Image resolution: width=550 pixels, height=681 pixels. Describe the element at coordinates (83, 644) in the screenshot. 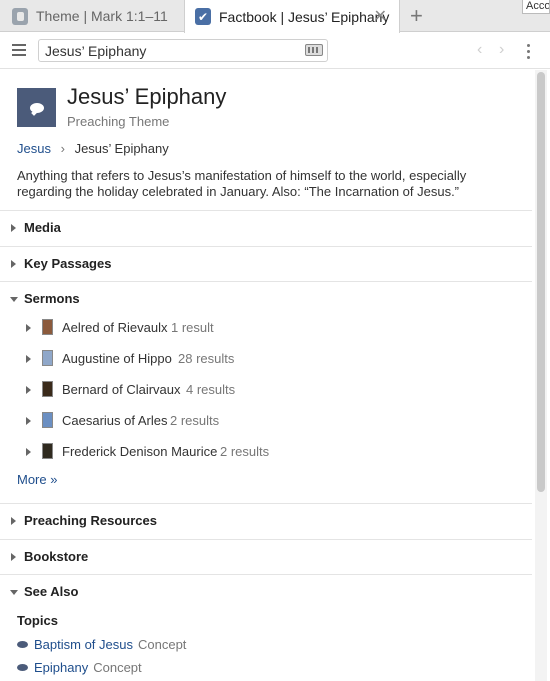

I see `topic-link: Baptism of Jesus` at that location.